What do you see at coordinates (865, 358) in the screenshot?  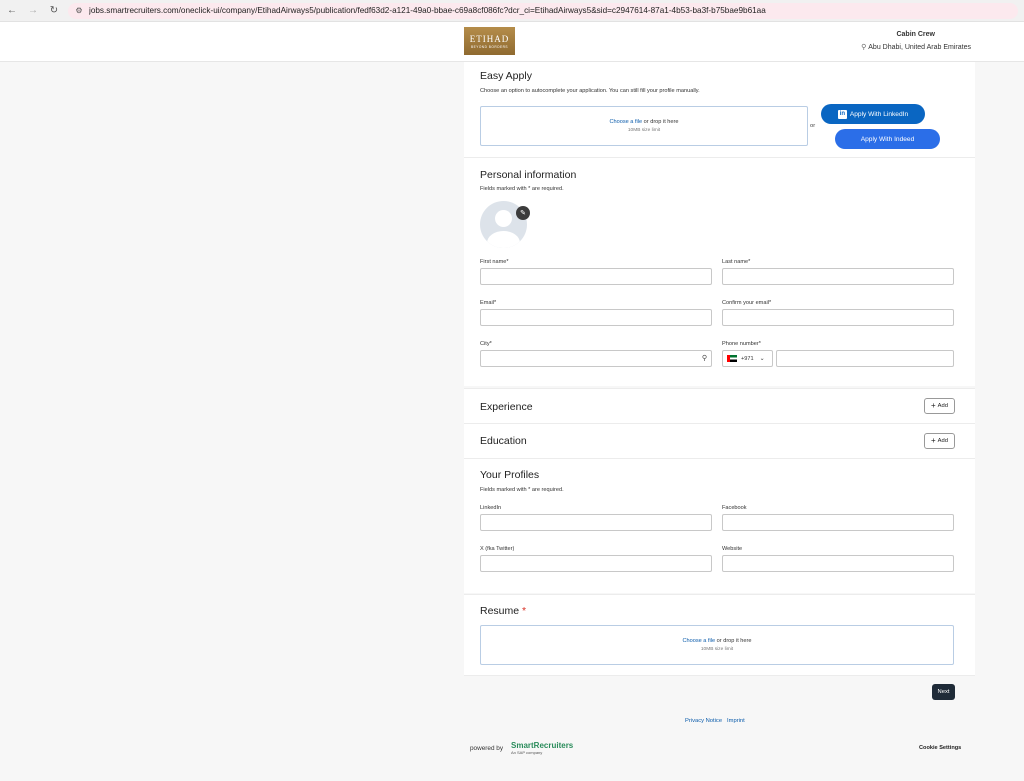 I see `phone-input` at bounding box center [865, 358].